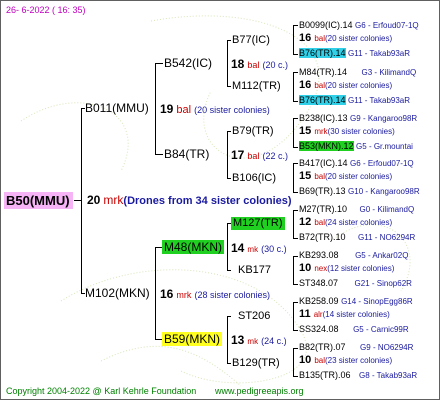 Image resolution: width=440 pixels, height=400 pixels. I want to click on queen-m102: M102(MKN), so click(117, 293).